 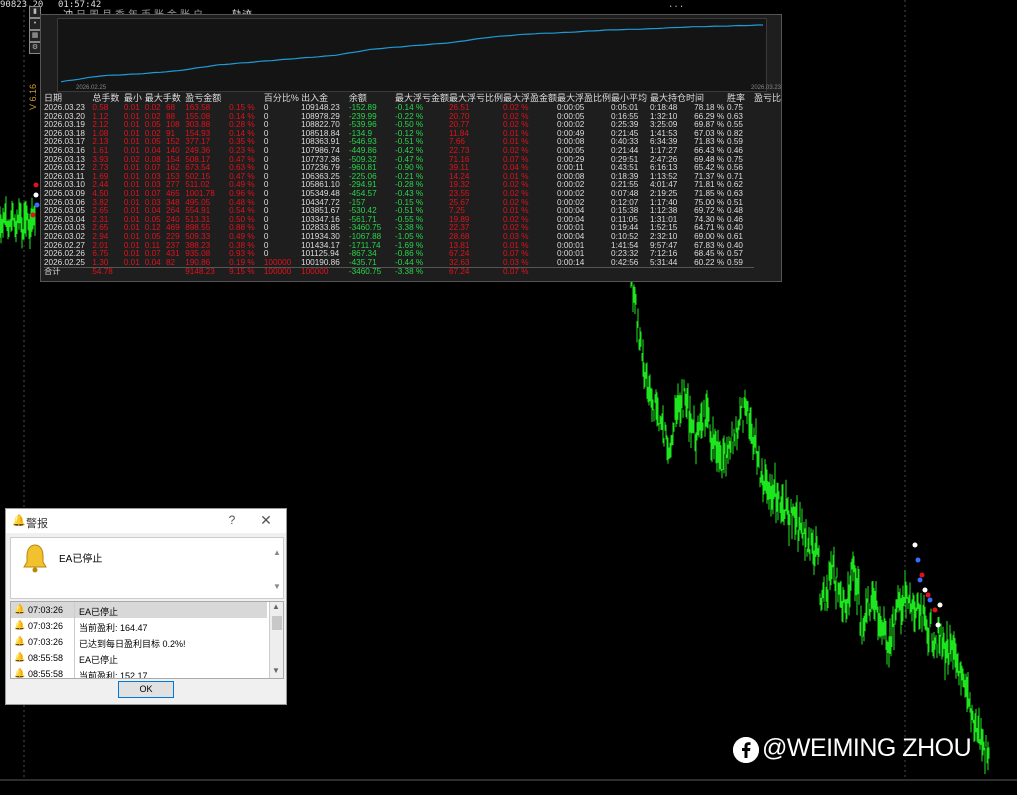 I want to click on total-cell: -3460.75, so click(x=371, y=272).